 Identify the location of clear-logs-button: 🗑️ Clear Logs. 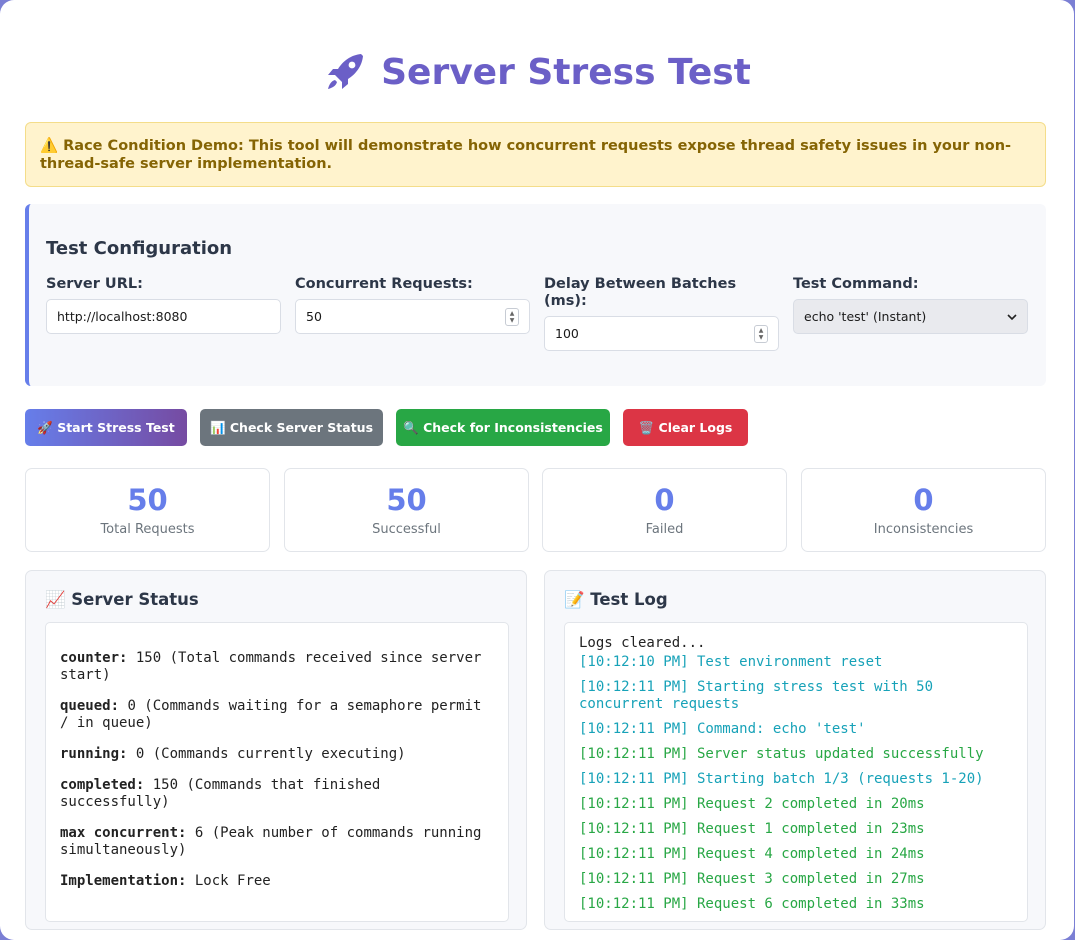
(685, 427).